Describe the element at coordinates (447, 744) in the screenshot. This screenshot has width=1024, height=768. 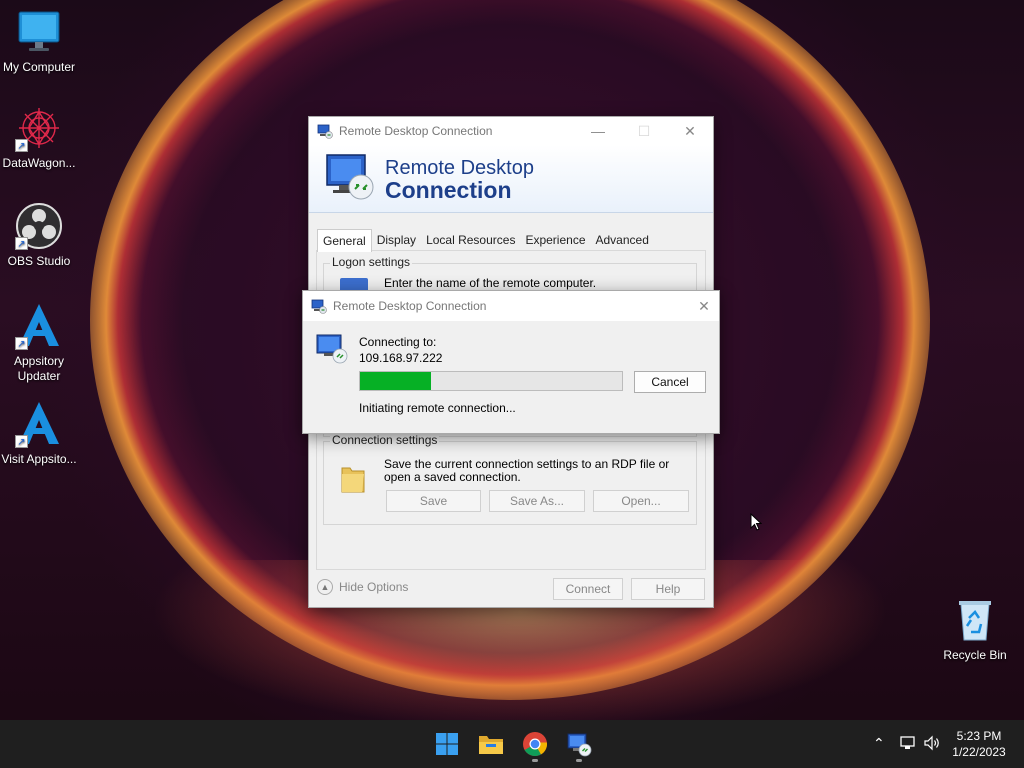
I see `windows-start-icon` at that location.